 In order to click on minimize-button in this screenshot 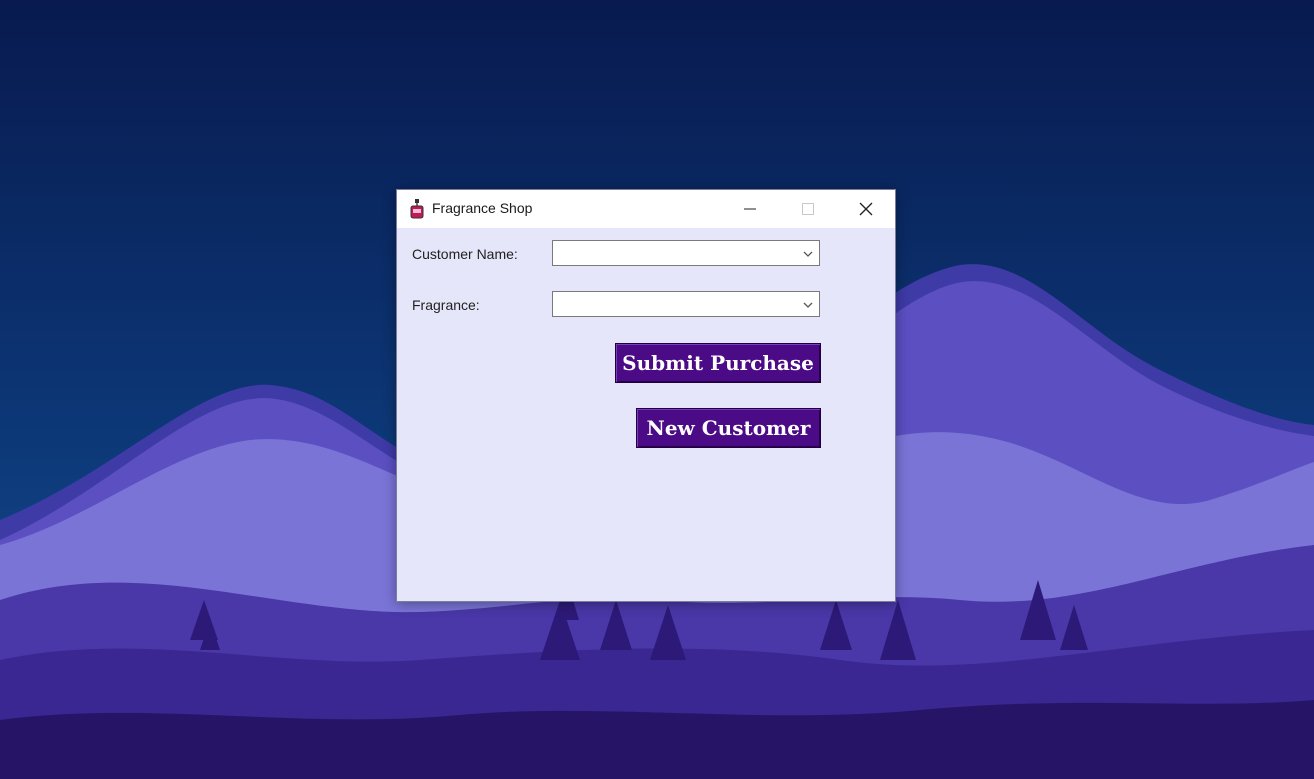, I will do `click(750, 209)`.